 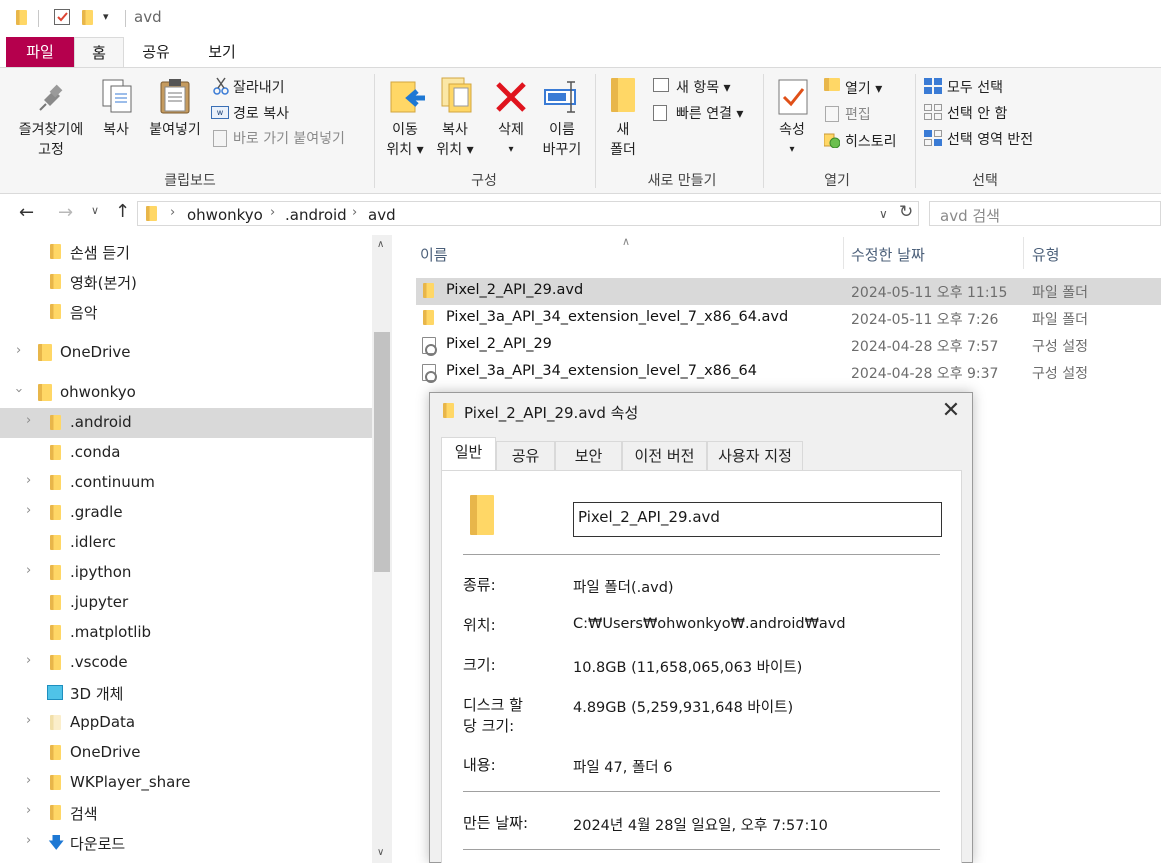 I want to click on delete-button: 삭제 ▾, so click(x=511, y=140).